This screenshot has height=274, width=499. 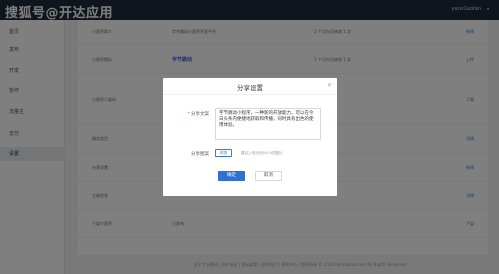 I want to click on upload-image-button: 浏览, so click(x=223, y=153).